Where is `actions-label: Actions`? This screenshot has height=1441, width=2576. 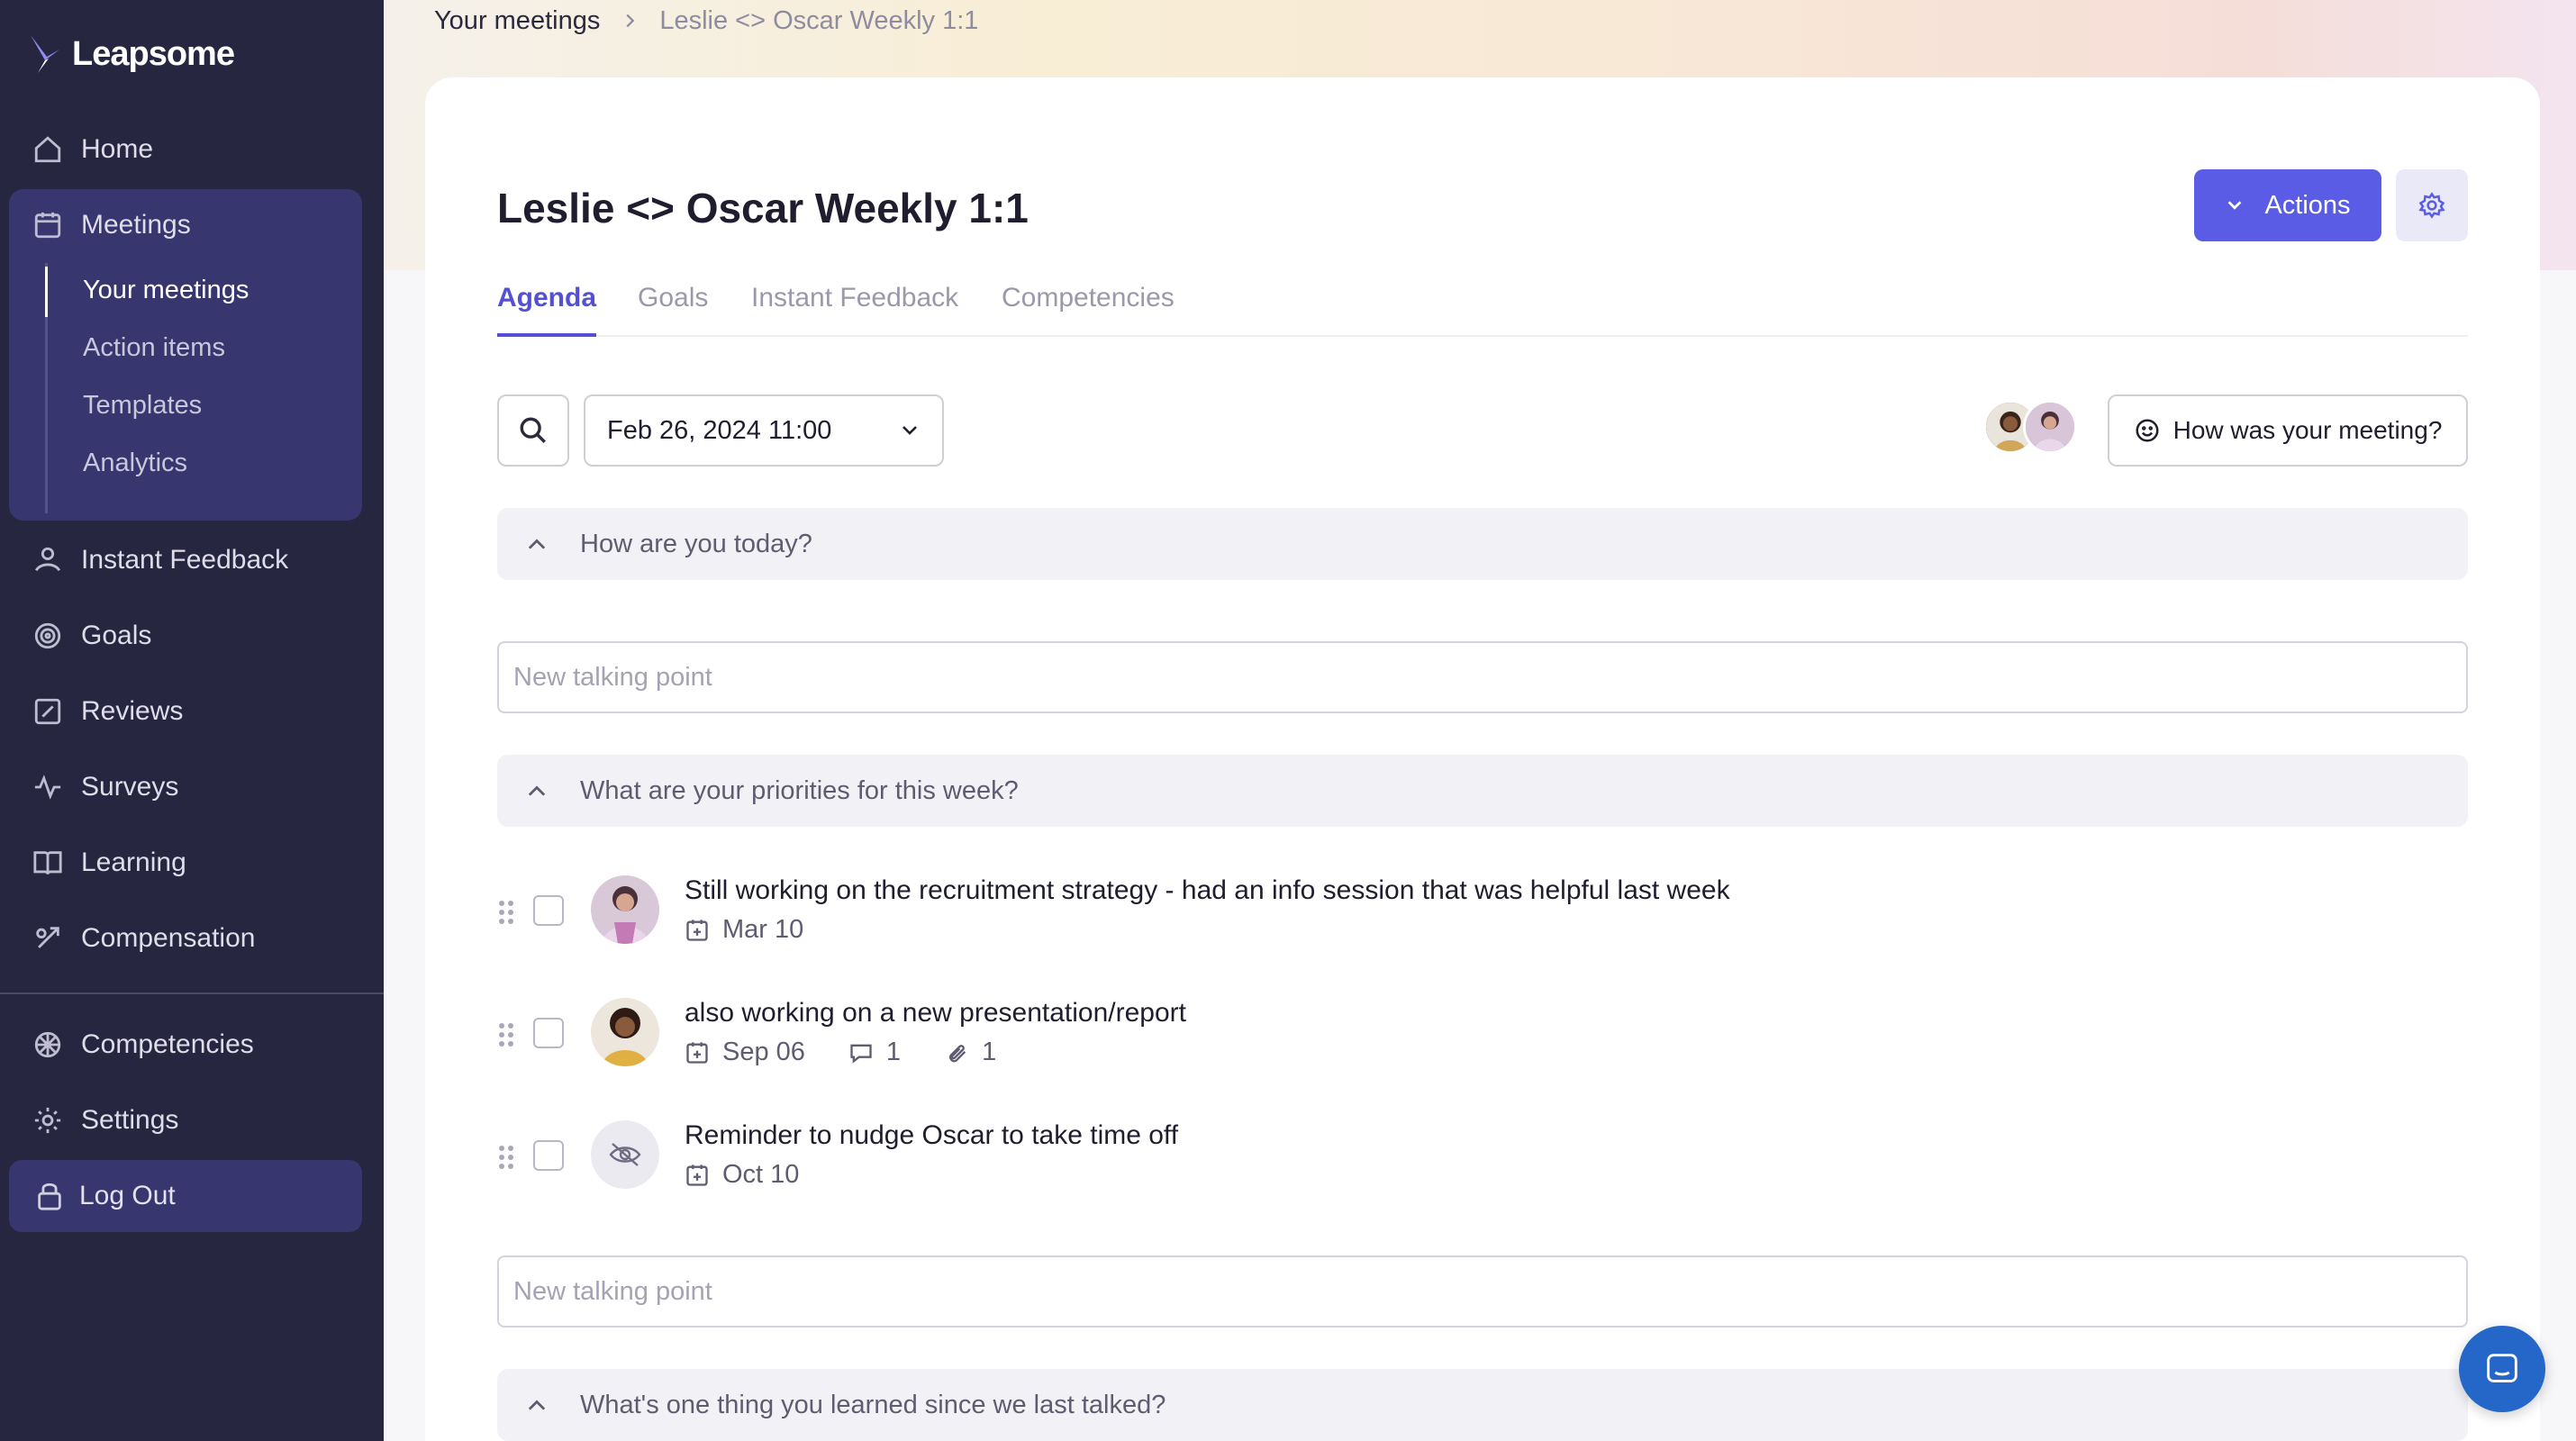 actions-label: Actions is located at coordinates (2307, 205).